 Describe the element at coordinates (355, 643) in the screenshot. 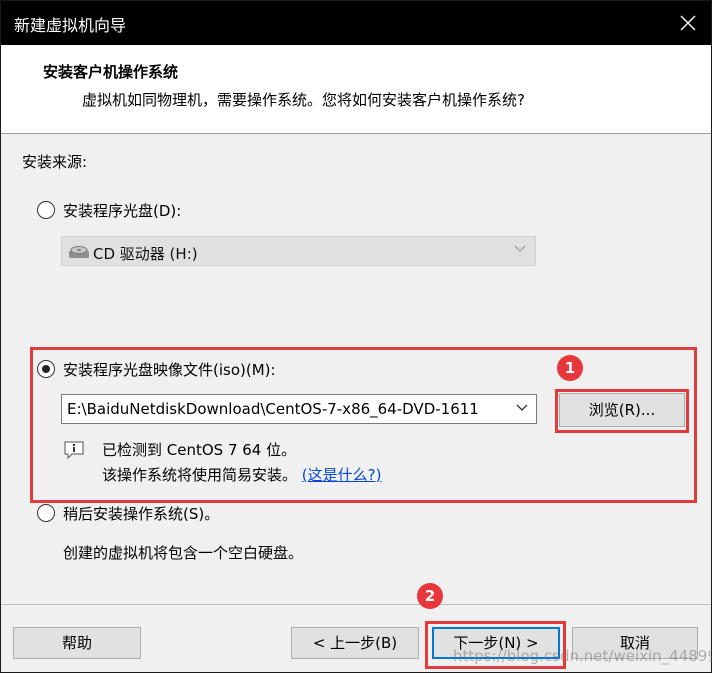

I see `back-button: < 上一步(B)` at that location.